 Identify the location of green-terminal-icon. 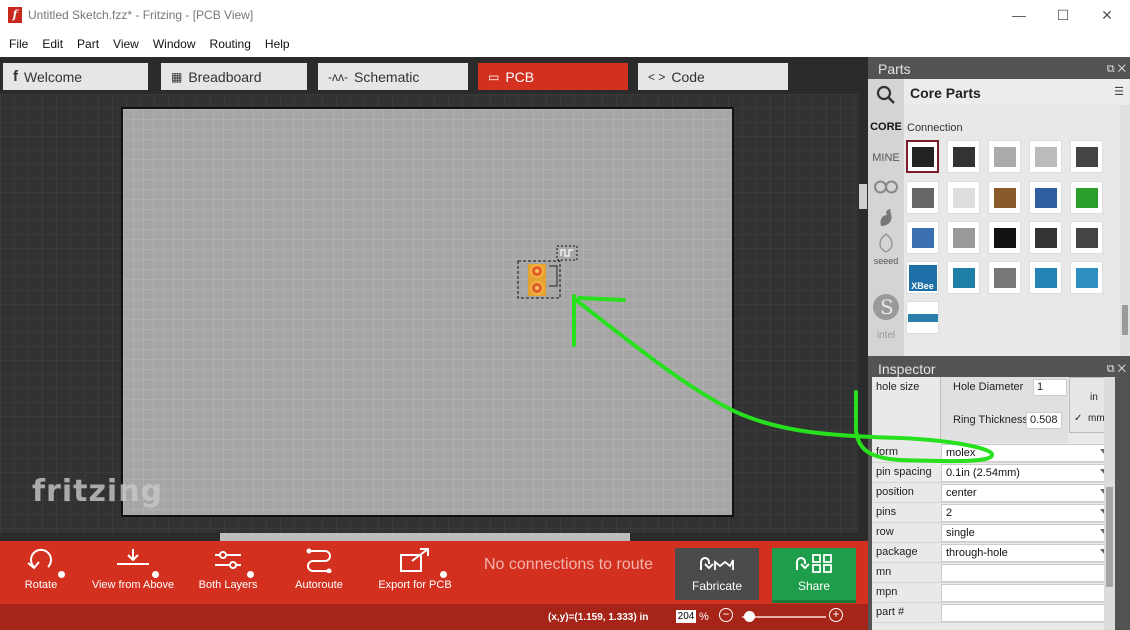
(1086, 197).